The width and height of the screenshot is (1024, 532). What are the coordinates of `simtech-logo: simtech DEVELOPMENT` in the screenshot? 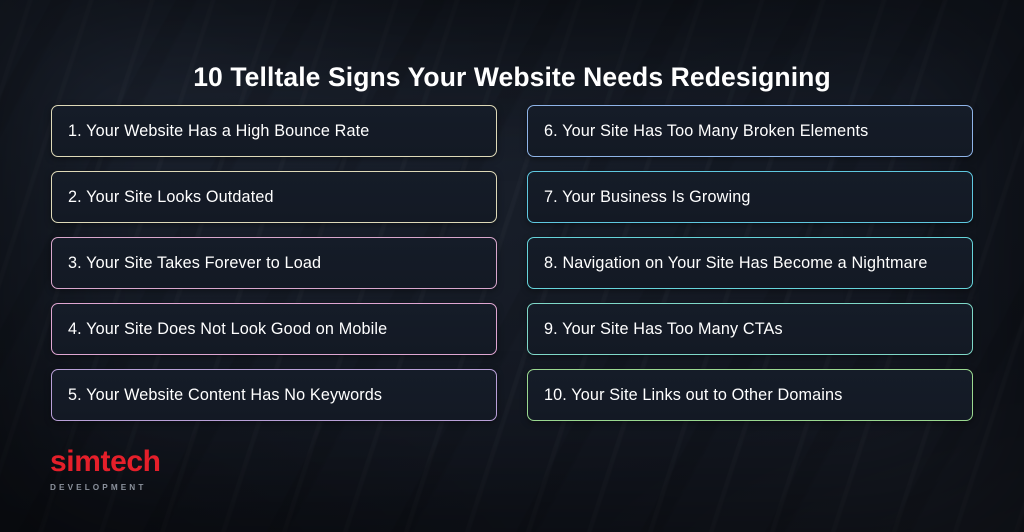 It's located at (105, 469).